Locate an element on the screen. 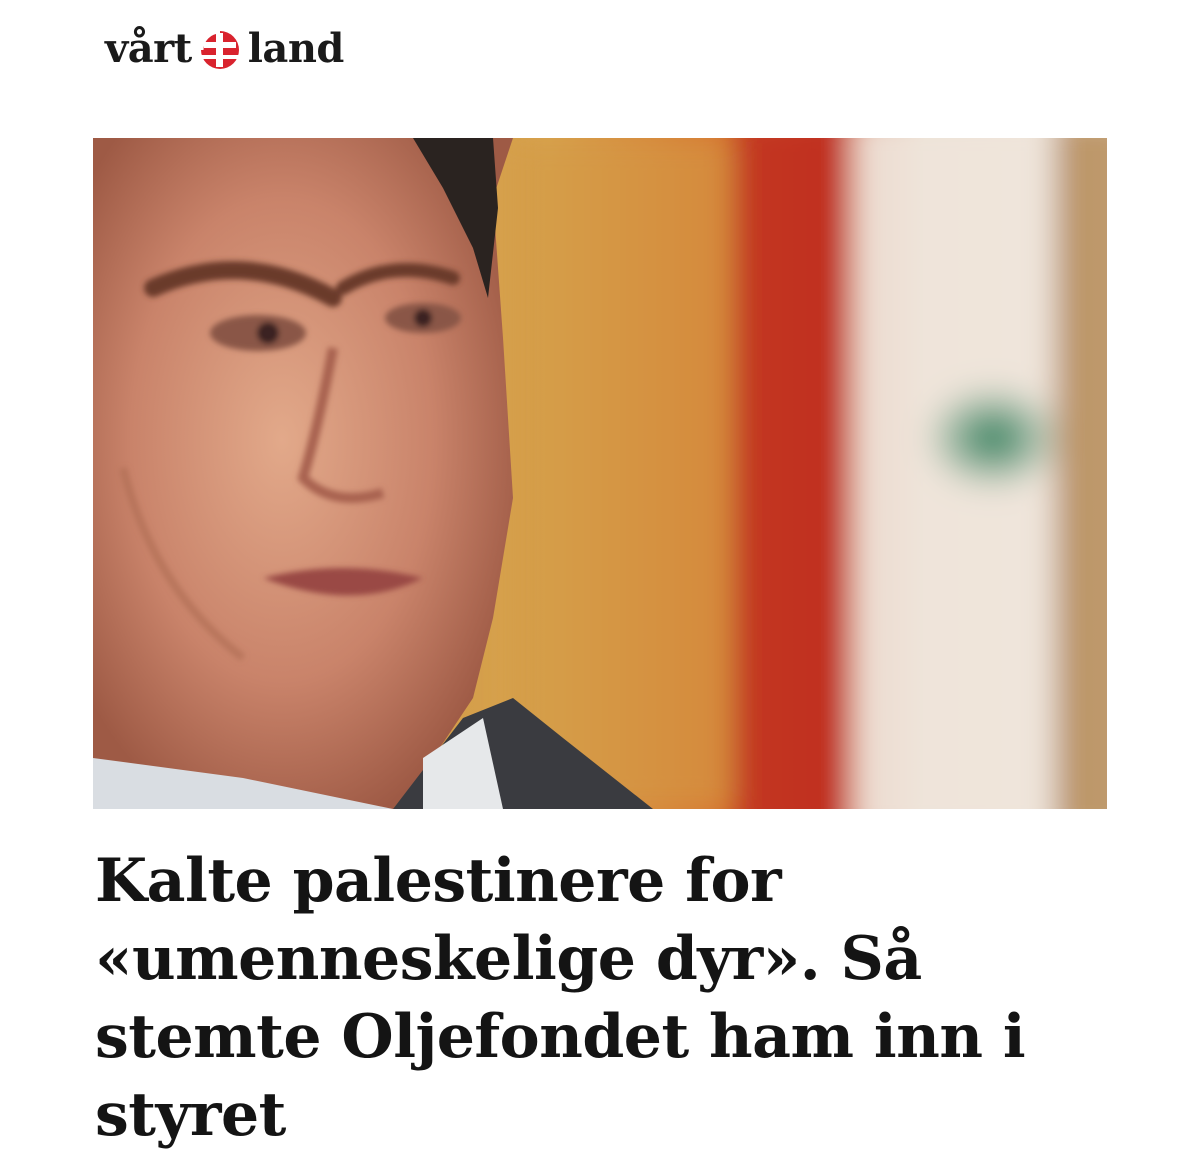 The height and width of the screenshot is (1154, 1200). brand-text-left: vårt is located at coordinates (148, 48).